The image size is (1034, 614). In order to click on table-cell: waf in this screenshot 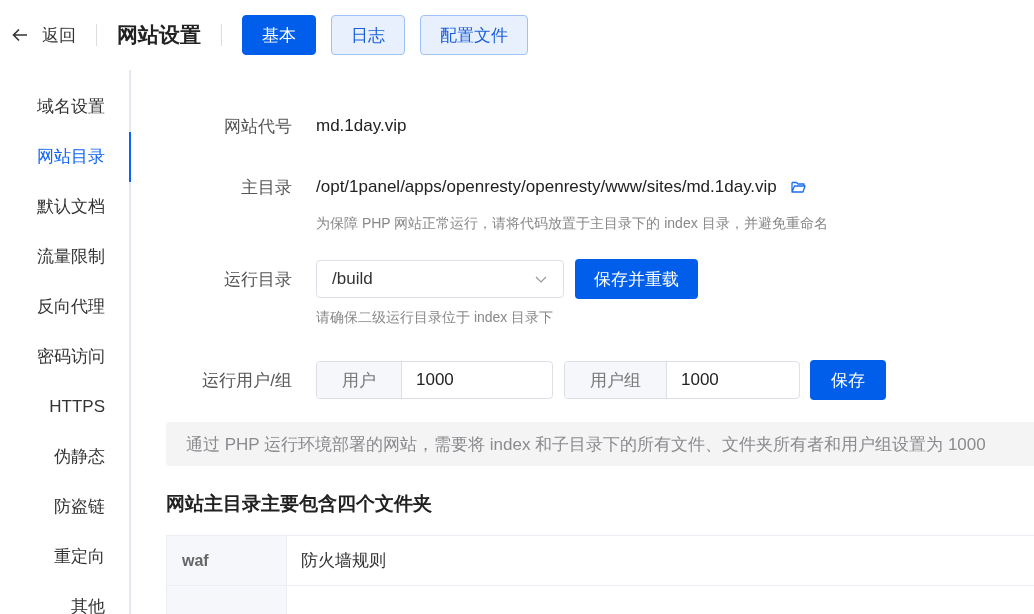, I will do `click(227, 560)`.